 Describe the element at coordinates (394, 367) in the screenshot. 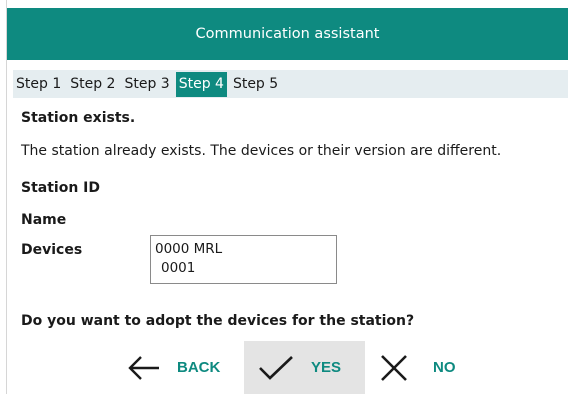

I see `close-icon` at that location.